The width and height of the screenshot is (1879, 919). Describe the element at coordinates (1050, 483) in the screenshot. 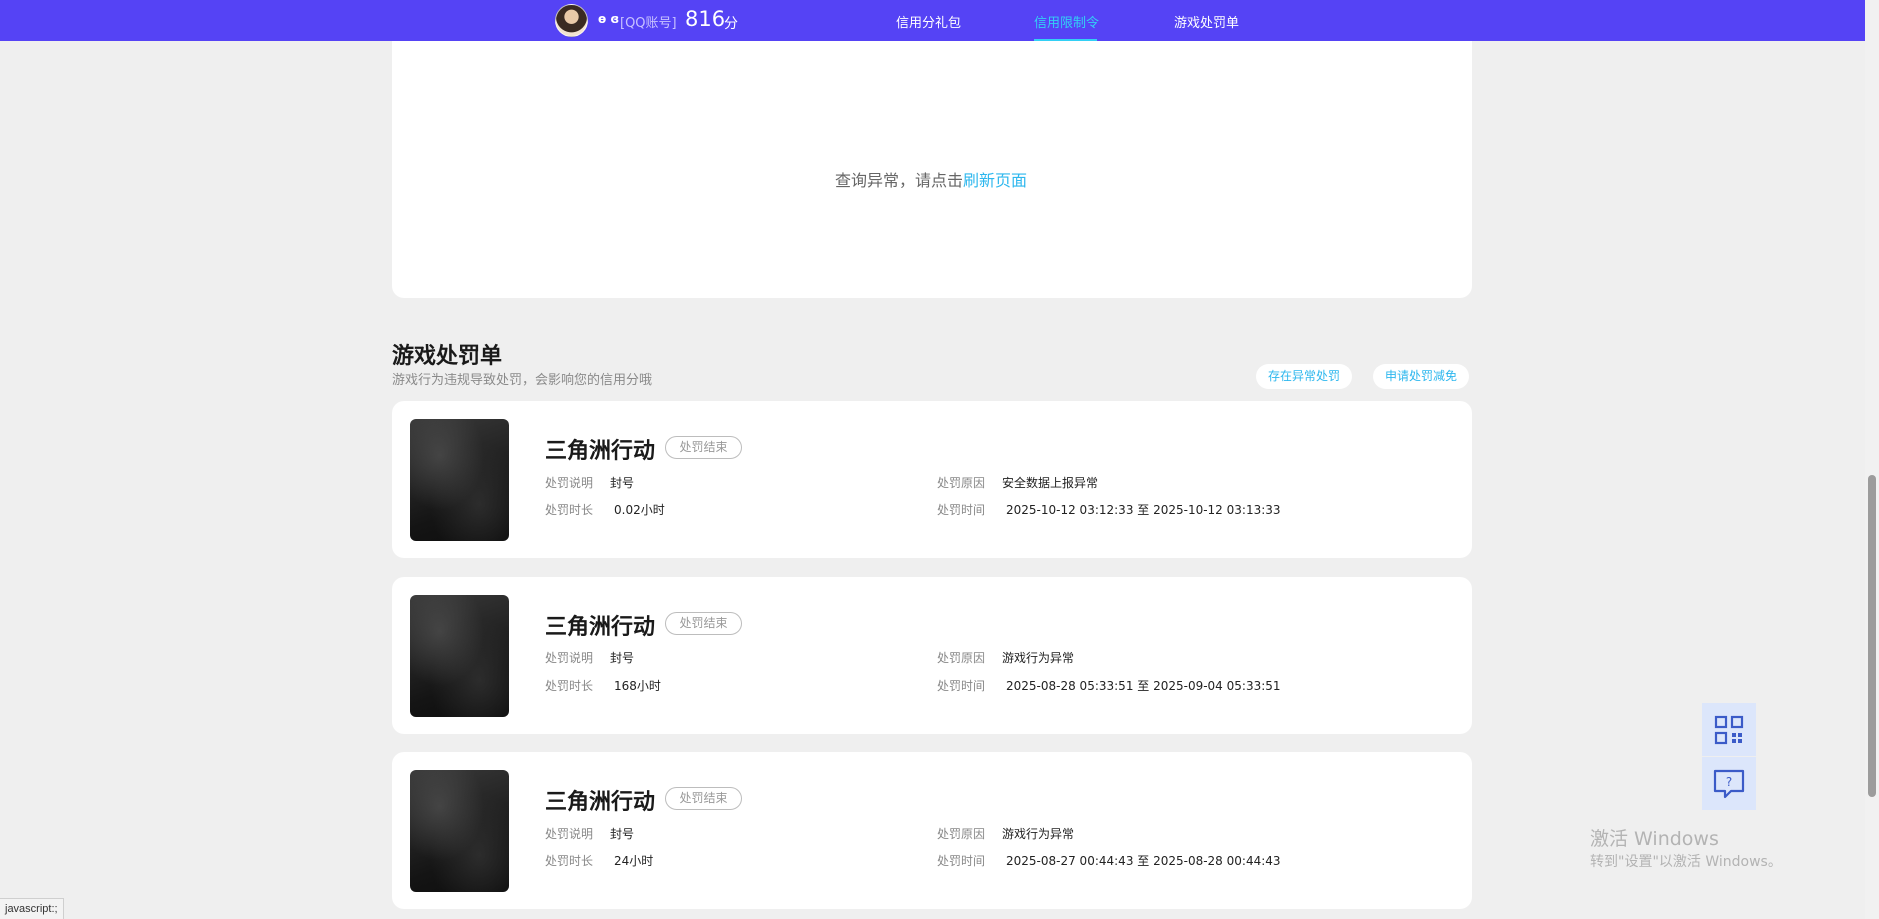

I see `penalty-reason-value: 安全数据上报异常` at that location.